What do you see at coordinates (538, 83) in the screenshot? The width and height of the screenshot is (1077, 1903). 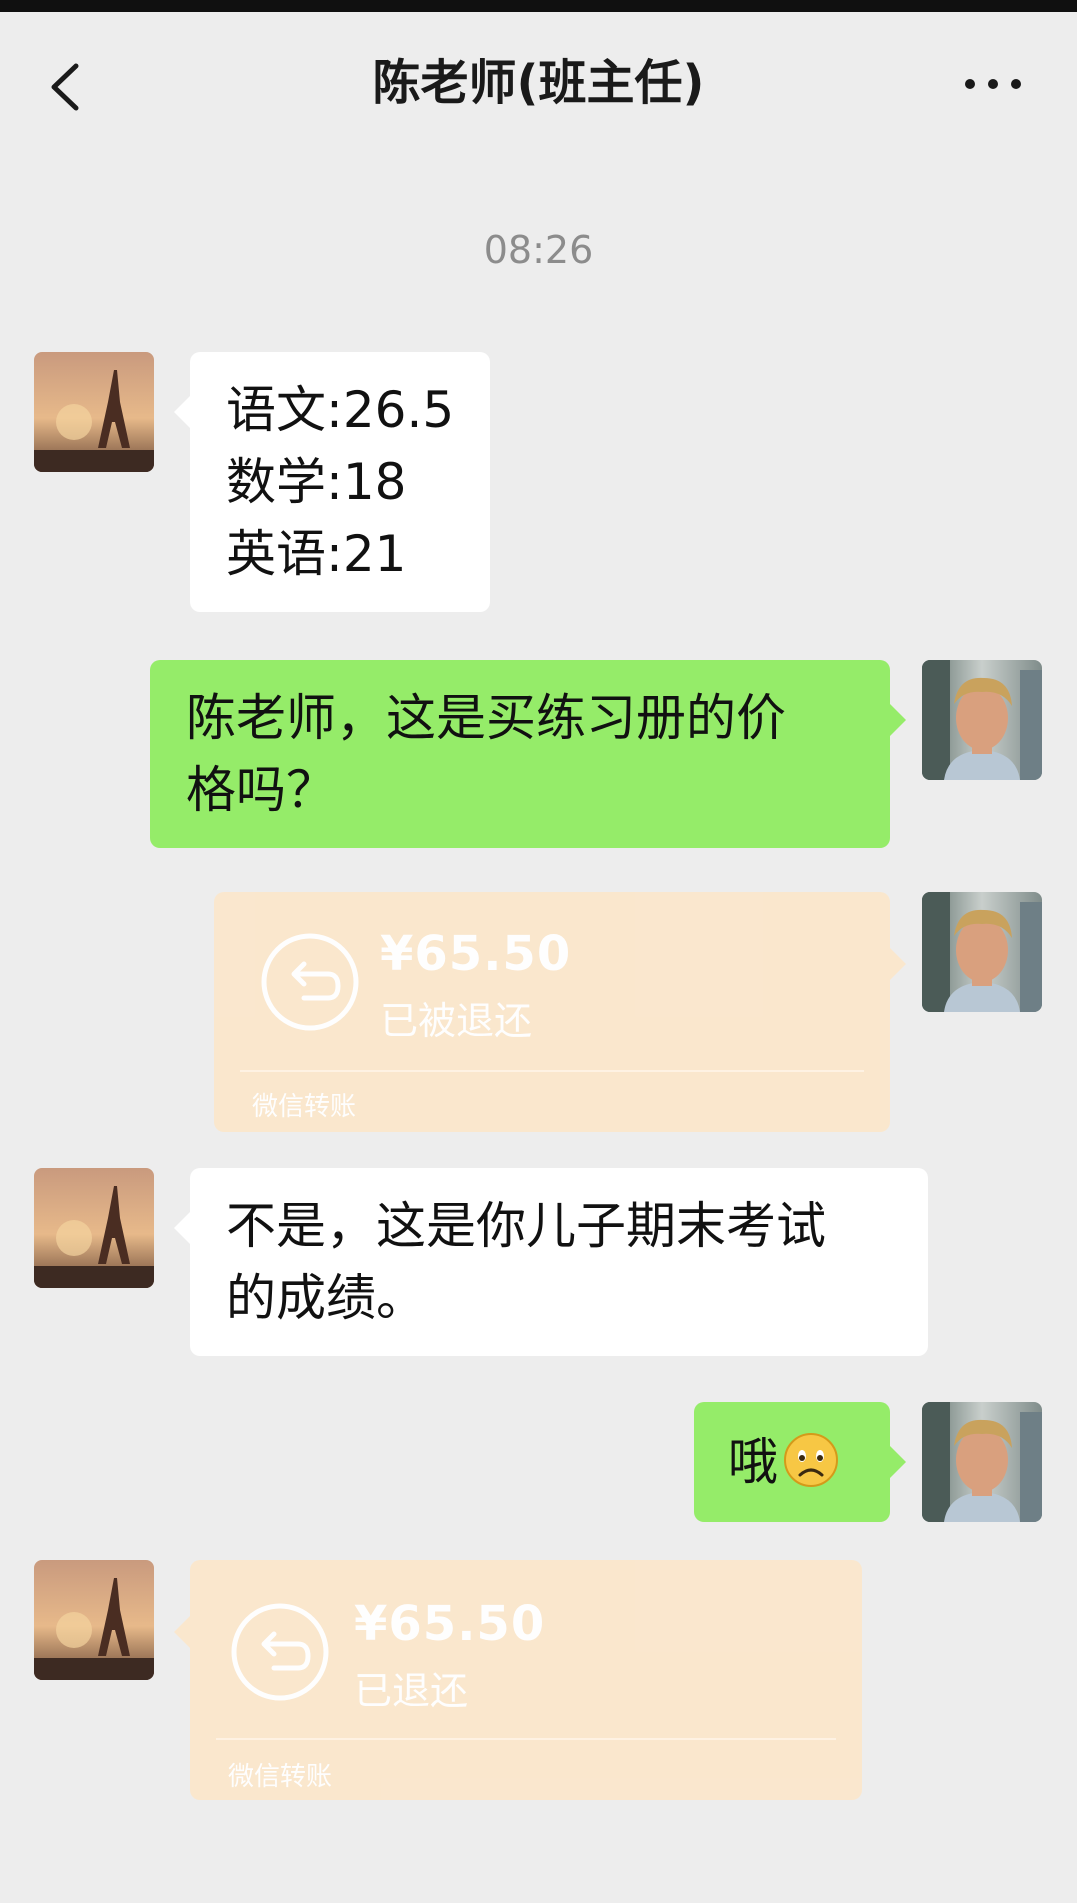 I see `chat-title: 陈老师(班主任)` at bounding box center [538, 83].